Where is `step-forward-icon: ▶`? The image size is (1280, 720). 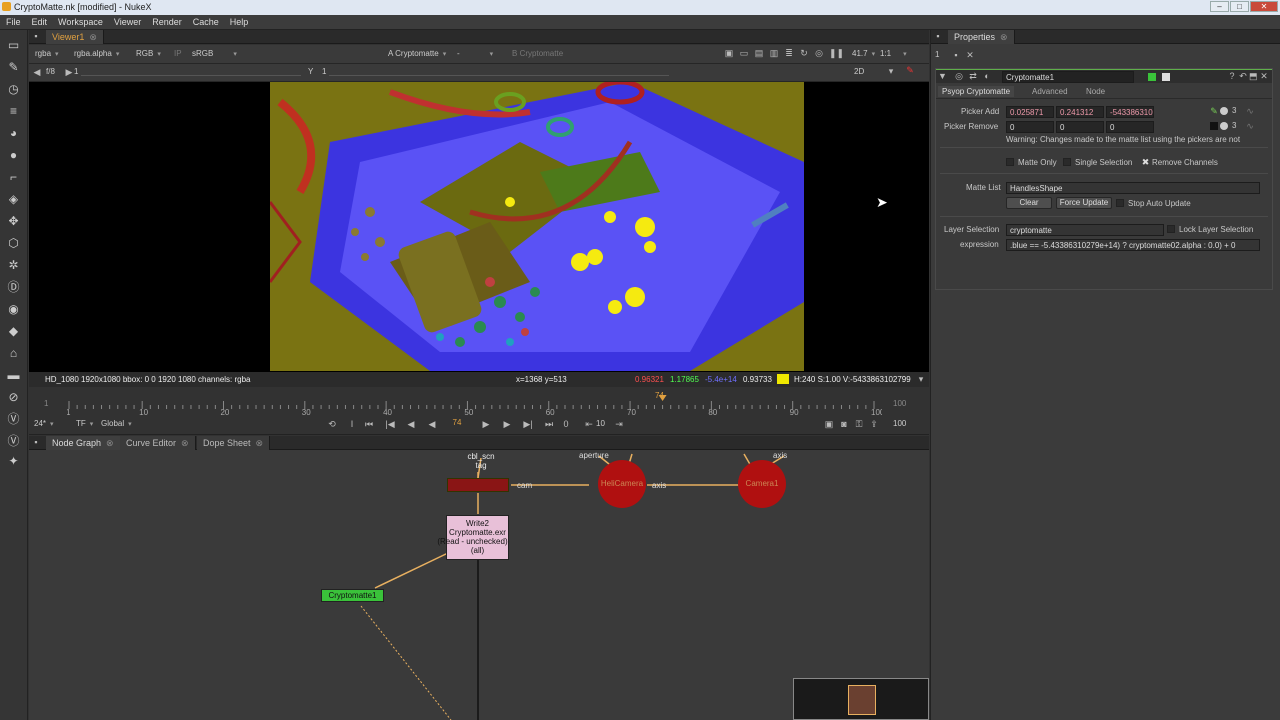 step-forward-icon: ▶ is located at coordinates (507, 424).